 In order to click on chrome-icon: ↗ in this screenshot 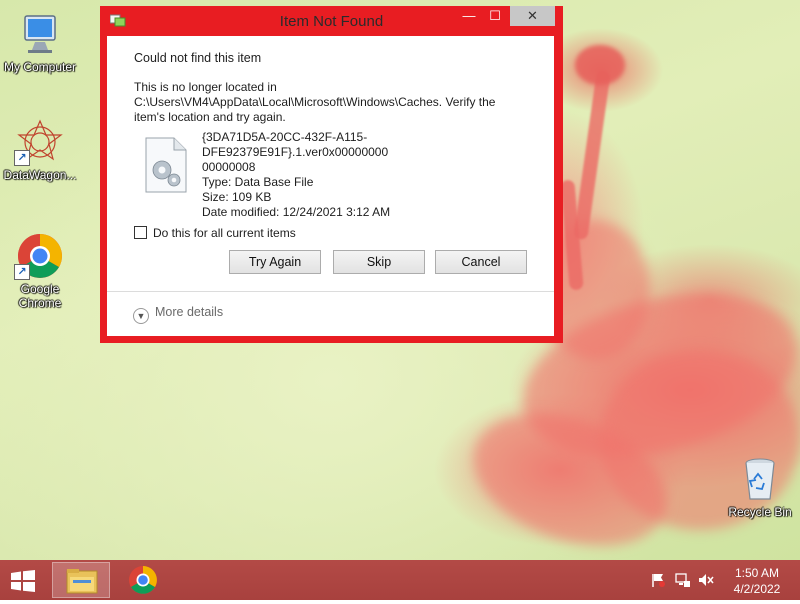, I will do `click(39, 256)`.